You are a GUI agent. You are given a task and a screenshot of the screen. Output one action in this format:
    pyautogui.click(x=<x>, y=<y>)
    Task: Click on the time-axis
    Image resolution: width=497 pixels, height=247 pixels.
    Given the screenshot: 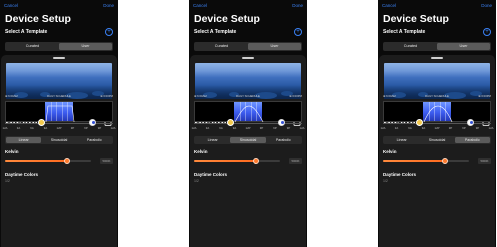 What is the action you would take?
    pyautogui.click(x=248, y=123)
    